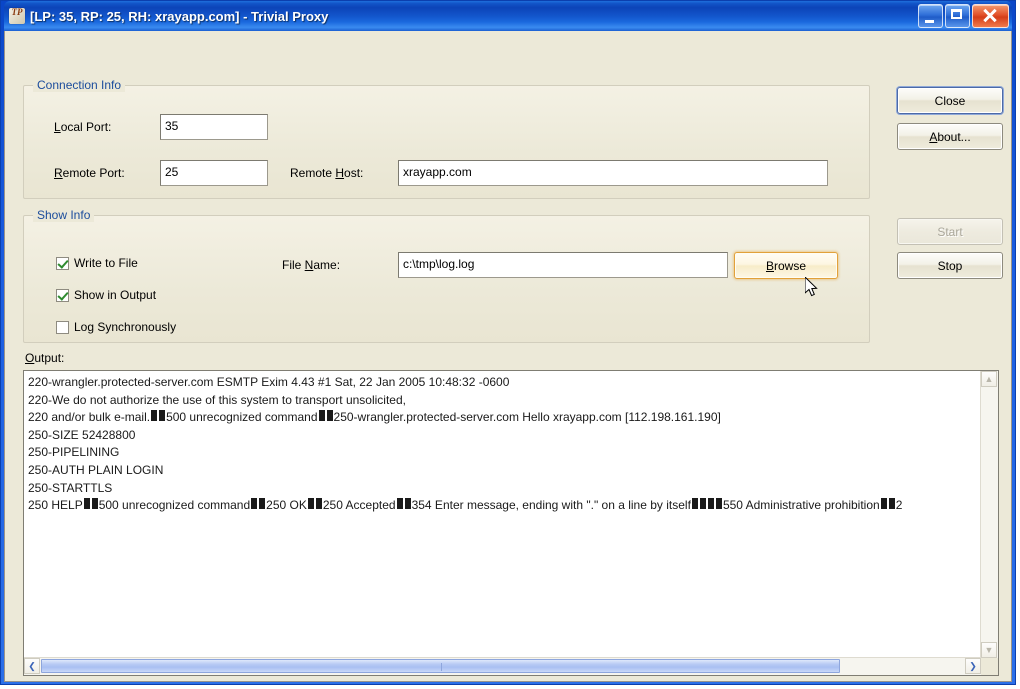  I want to click on connection-info-caption: Connection Info, so click(79, 85).